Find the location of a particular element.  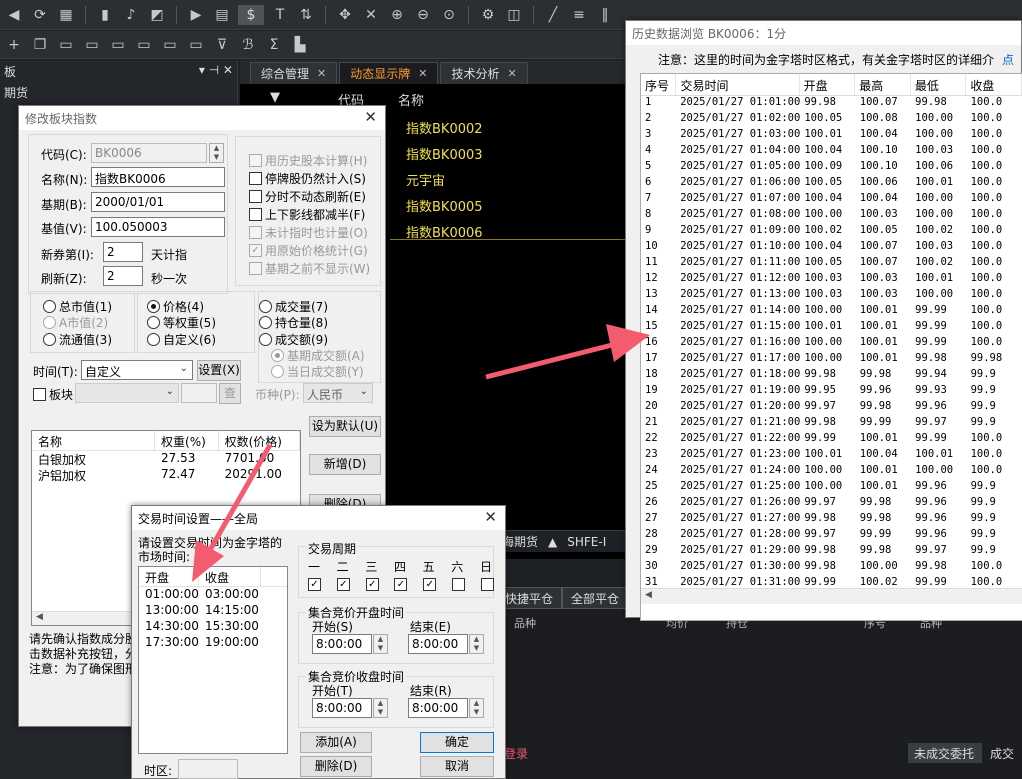

auction-close-start-spinner: ▲ ▼ is located at coordinates (380, 708).